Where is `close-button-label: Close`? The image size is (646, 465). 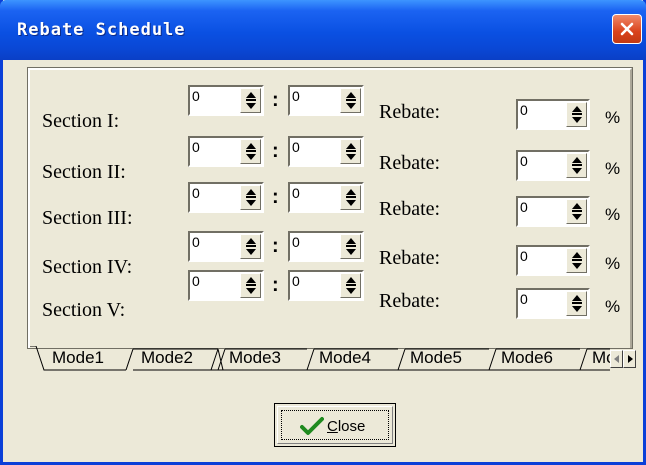
close-button-label: Close is located at coordinates (346, 426).